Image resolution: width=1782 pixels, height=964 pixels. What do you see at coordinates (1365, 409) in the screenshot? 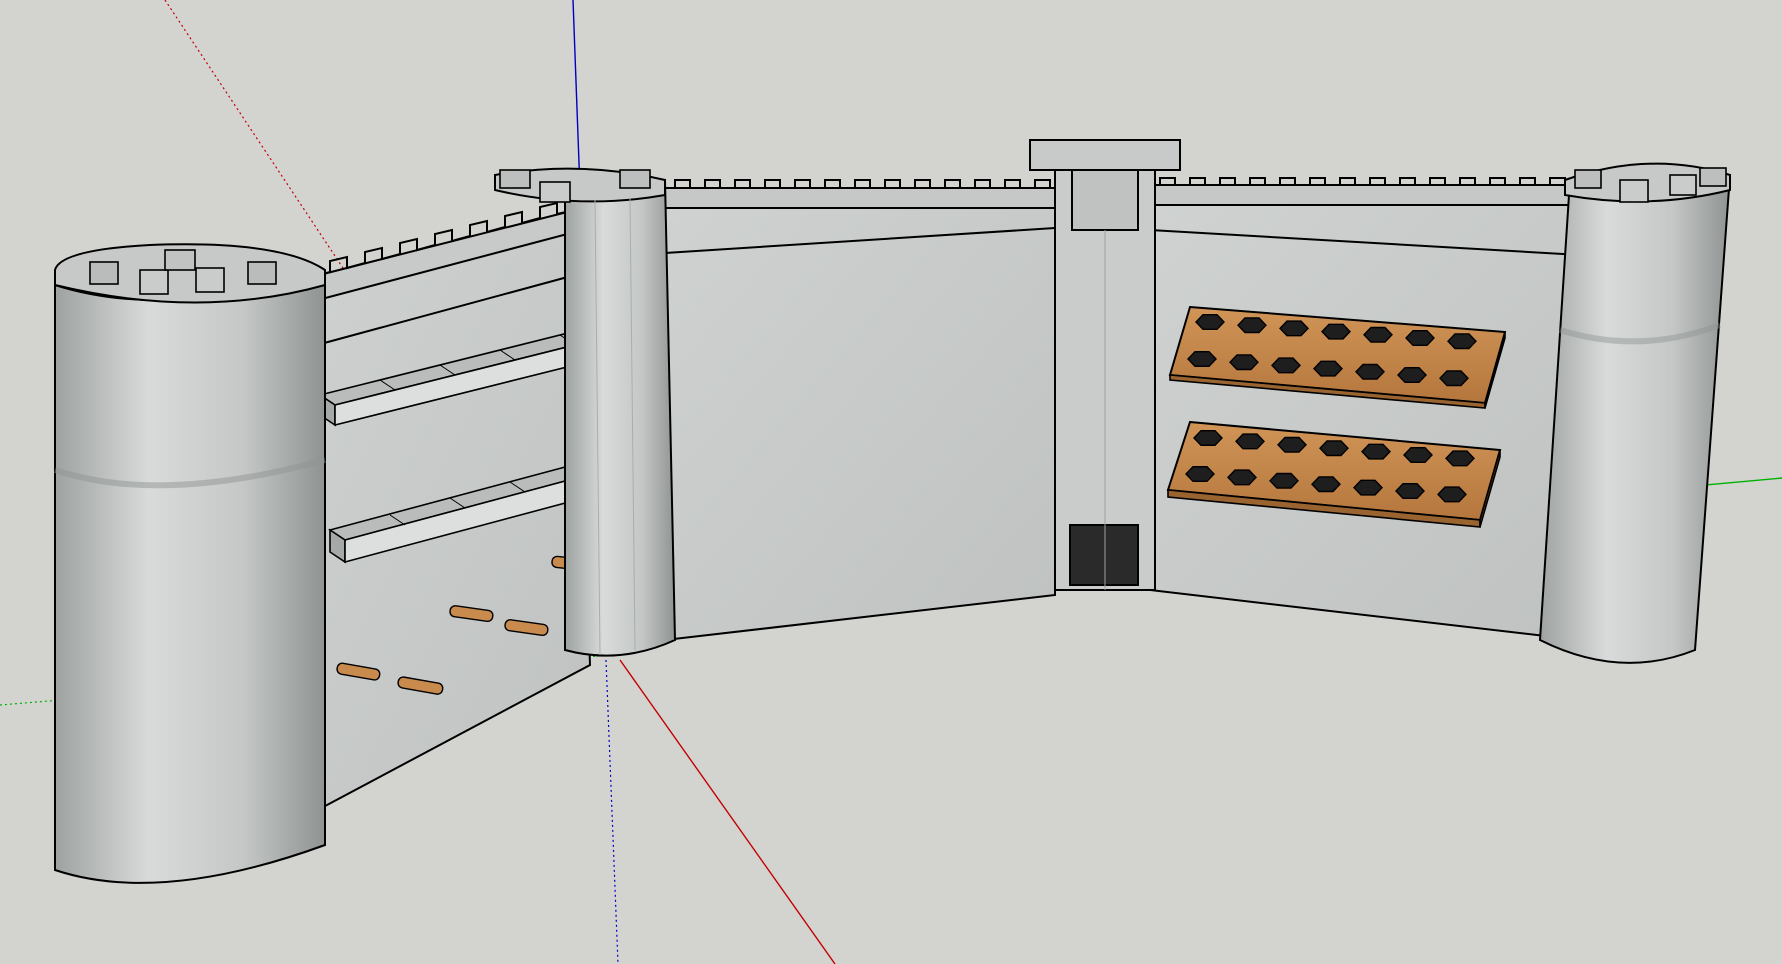
I see `right-wall` at bounding box center [1365, 409].